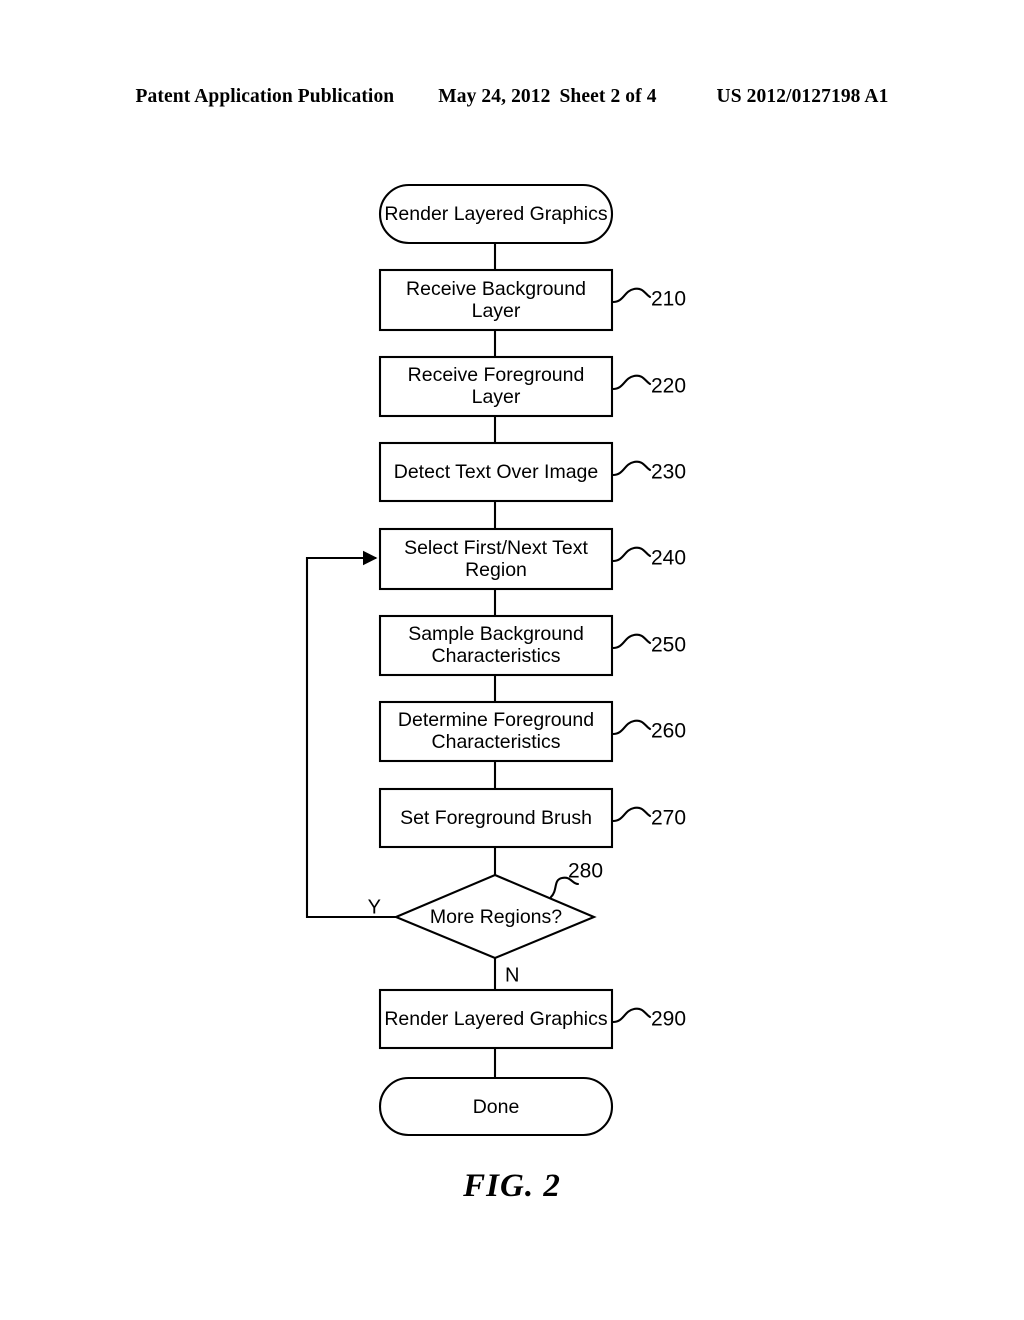 The height and width of the screenshot is (1320, 1024). I want to click on start-label: Render Layered Graphics, so click(496, 214).